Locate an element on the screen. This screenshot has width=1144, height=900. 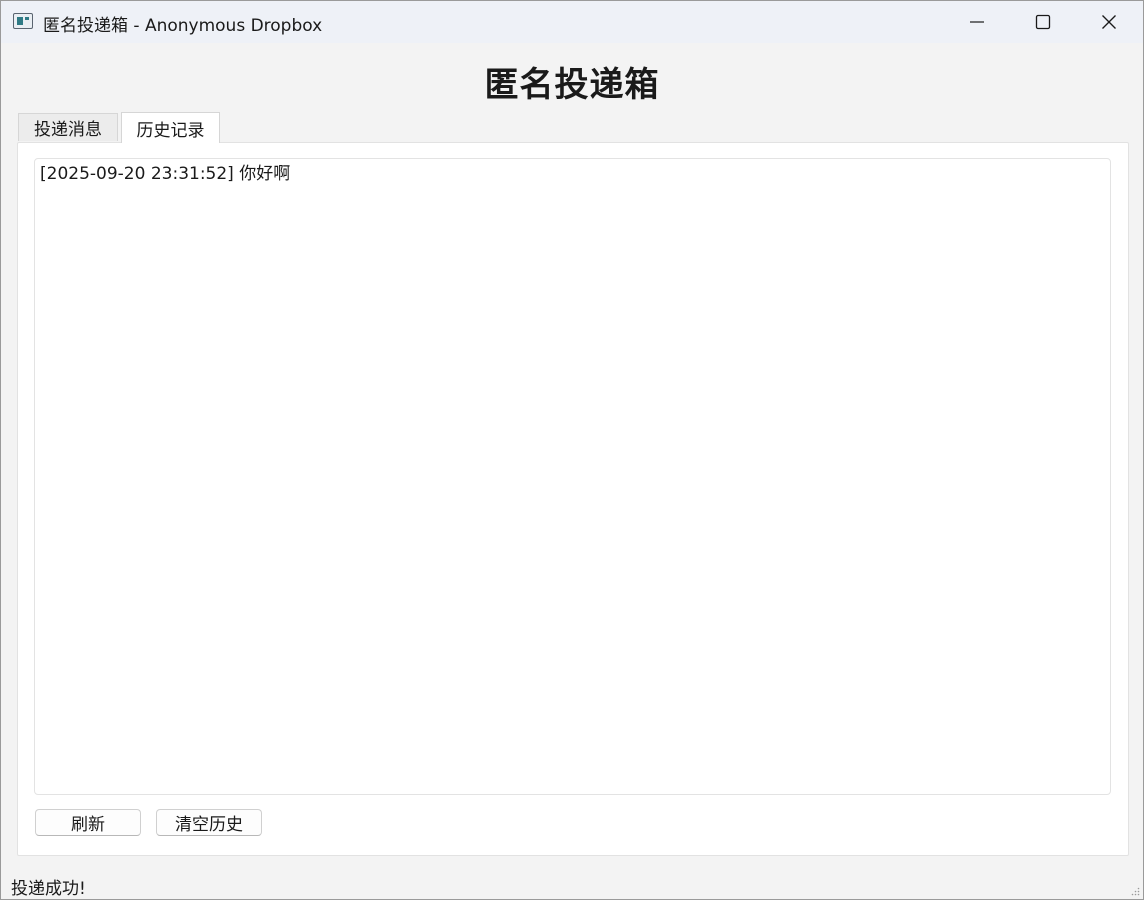
minimize-button is located at coordinates (977, 22).